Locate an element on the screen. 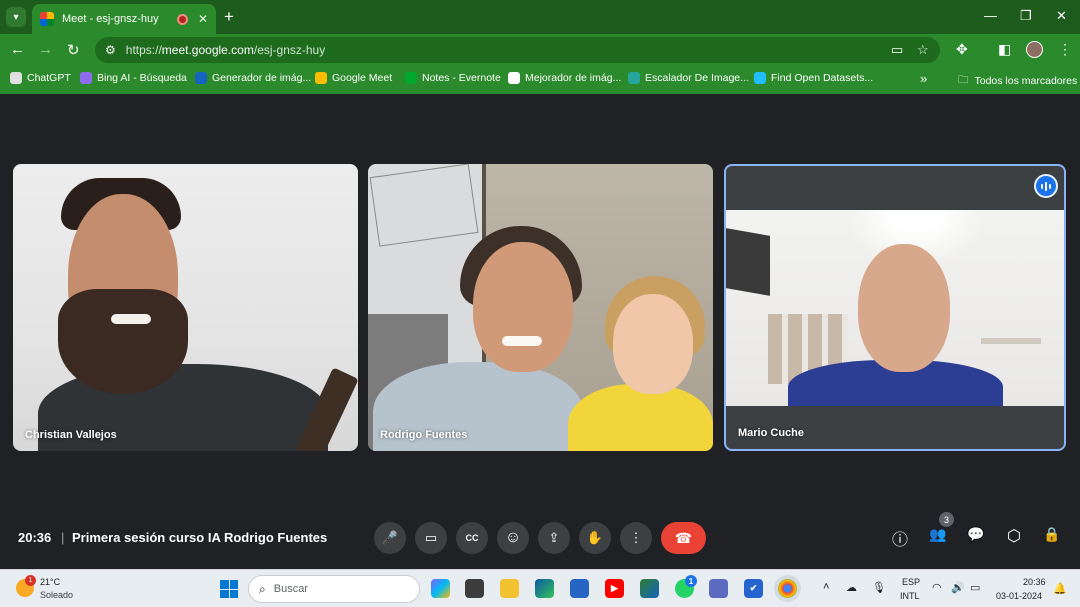 The image size is (1080, 607). bookmark-item: Bing AI - Búsqueda is located at coordinates (133, 78).